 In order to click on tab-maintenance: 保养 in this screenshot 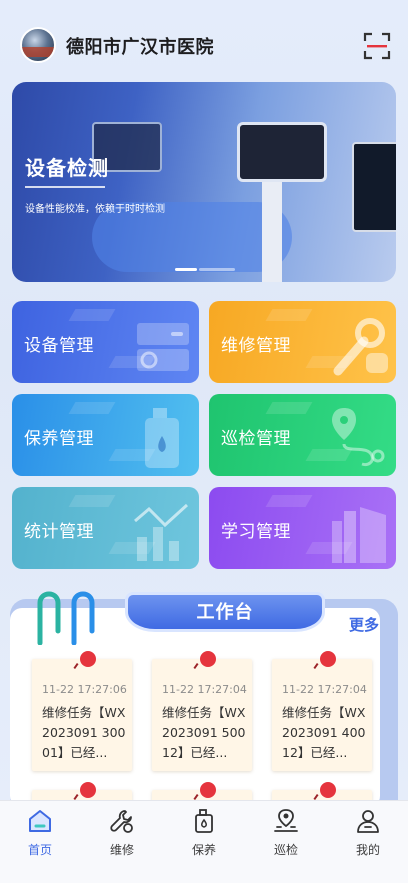, I will do `click(204, 833)`.